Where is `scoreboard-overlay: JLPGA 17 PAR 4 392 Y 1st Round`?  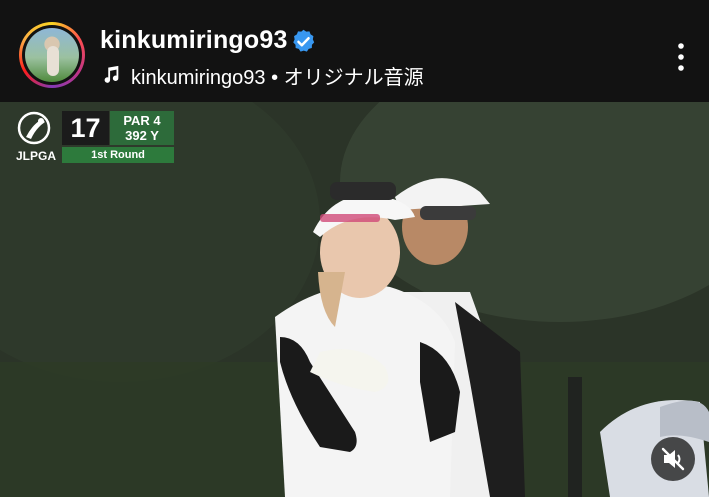
scoreboard-overlay: JLPGA 17 PAR 4 392 Y 1st Round is located at coordinates (95, 137).